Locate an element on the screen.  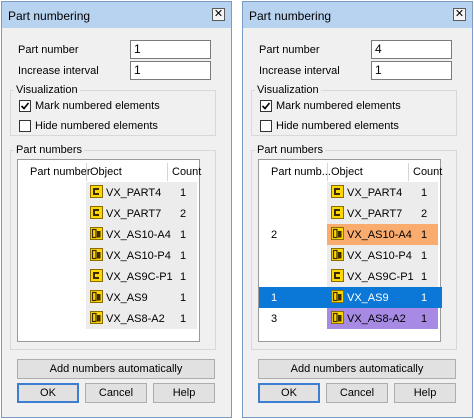
table-row: VX_AS8-A2 1 is located at coordinates (109, 318).